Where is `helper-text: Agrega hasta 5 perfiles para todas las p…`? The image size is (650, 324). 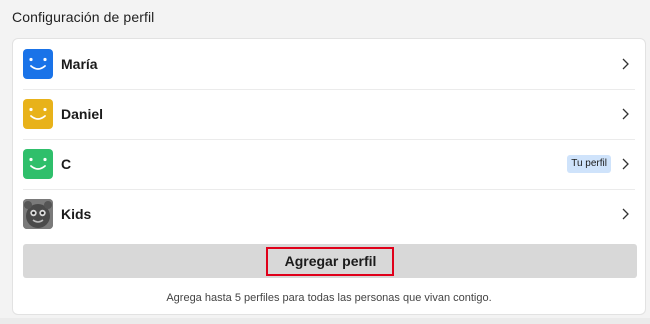 helper-text: Agrega hasta 5 perfiles para todas las p… is located at coordinates (329, 298).